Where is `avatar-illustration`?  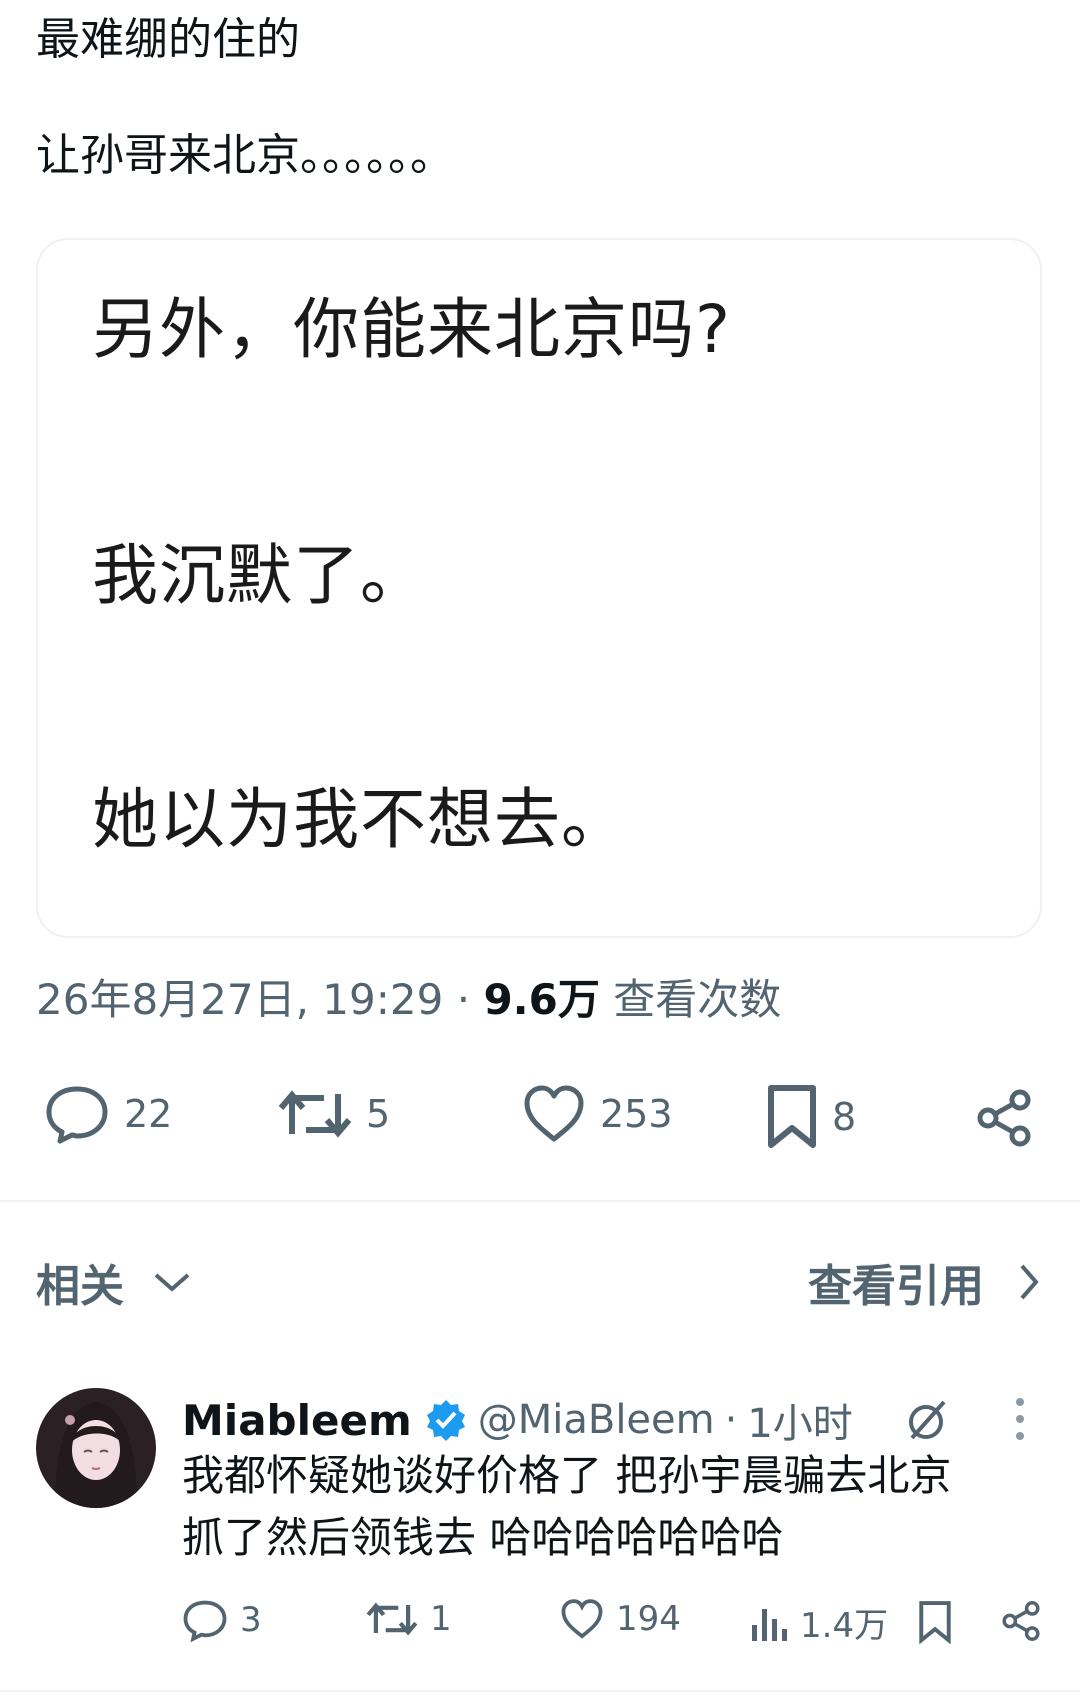
avatar-illustration is located at coordinates (96, 1455).